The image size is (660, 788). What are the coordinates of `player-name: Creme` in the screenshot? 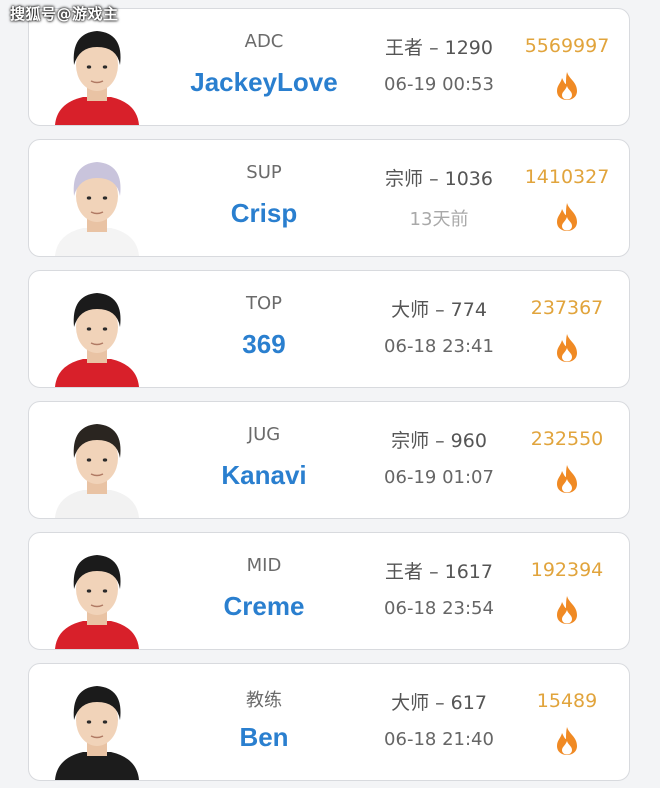 It's located at (264, 606).